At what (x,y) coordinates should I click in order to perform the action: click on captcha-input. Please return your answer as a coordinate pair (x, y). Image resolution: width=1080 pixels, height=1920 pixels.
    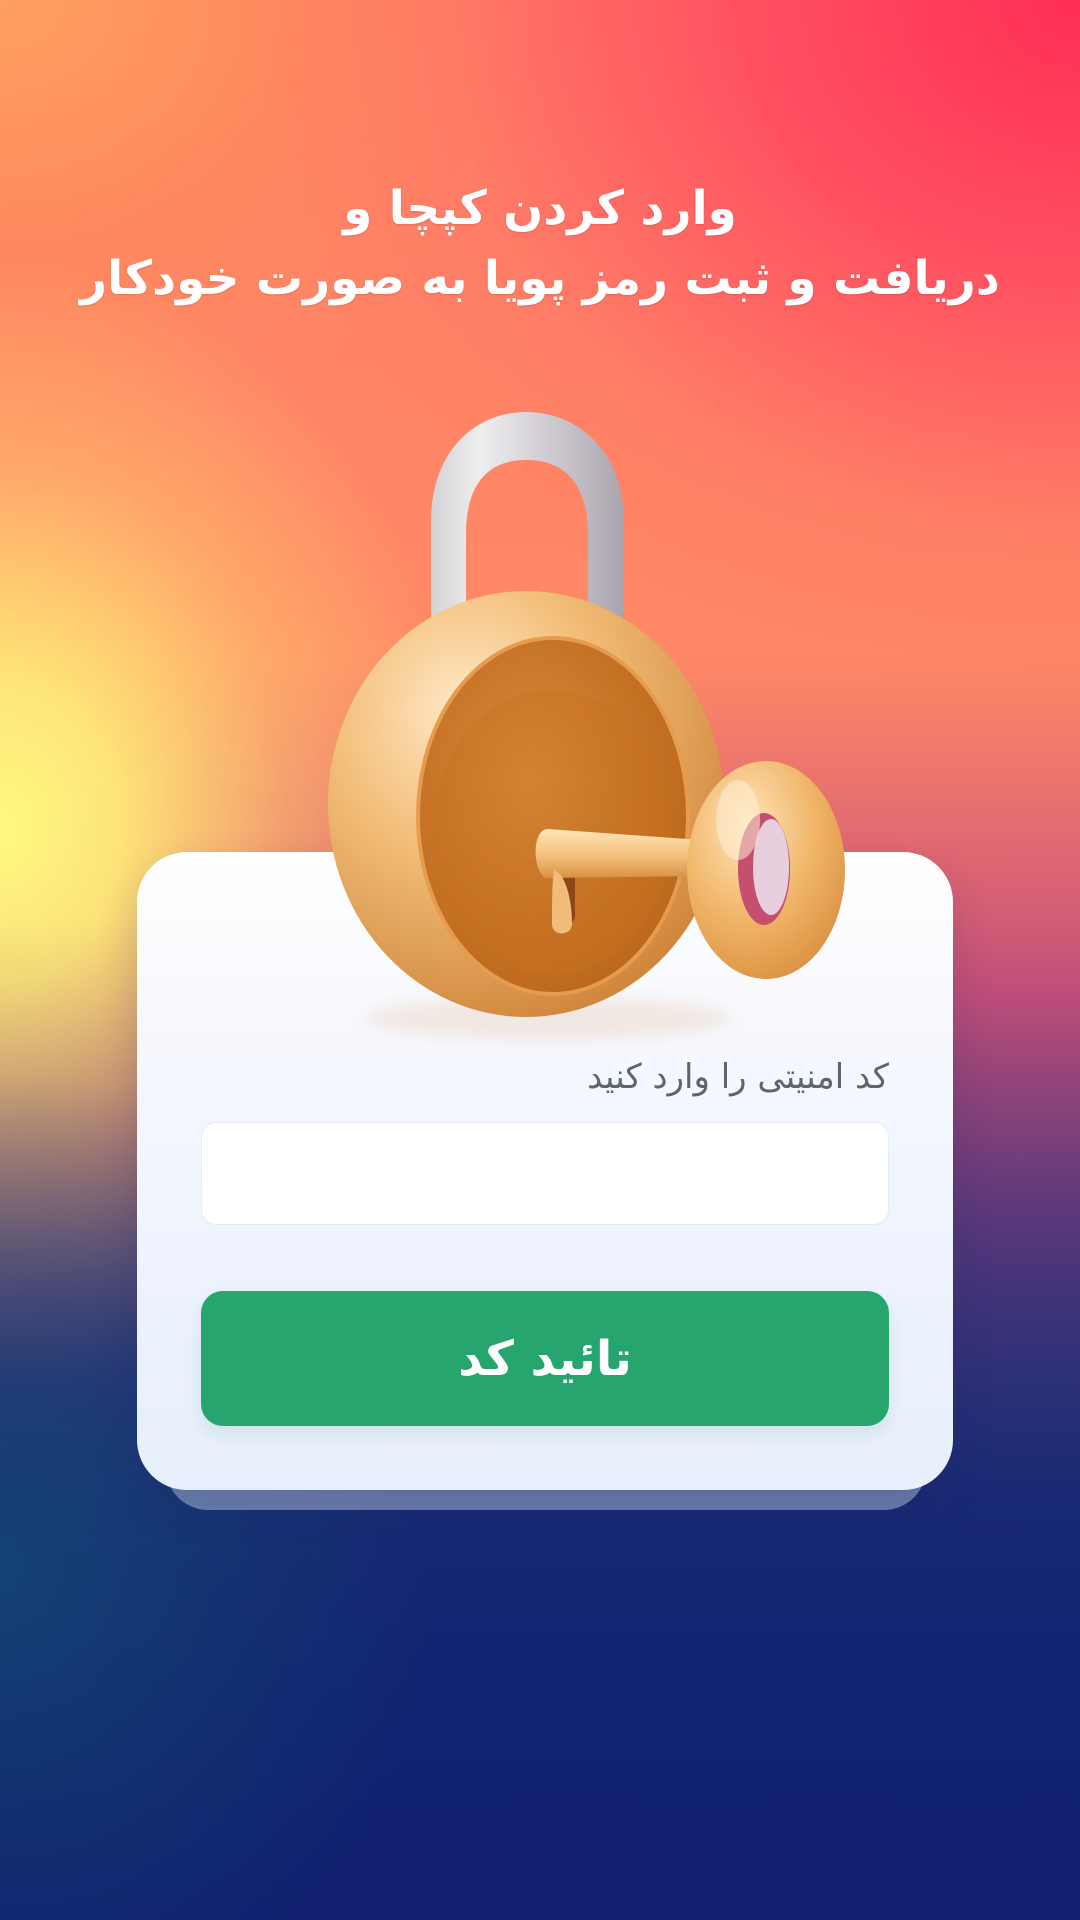
    Looking at the image, I should click on (545, 1173).